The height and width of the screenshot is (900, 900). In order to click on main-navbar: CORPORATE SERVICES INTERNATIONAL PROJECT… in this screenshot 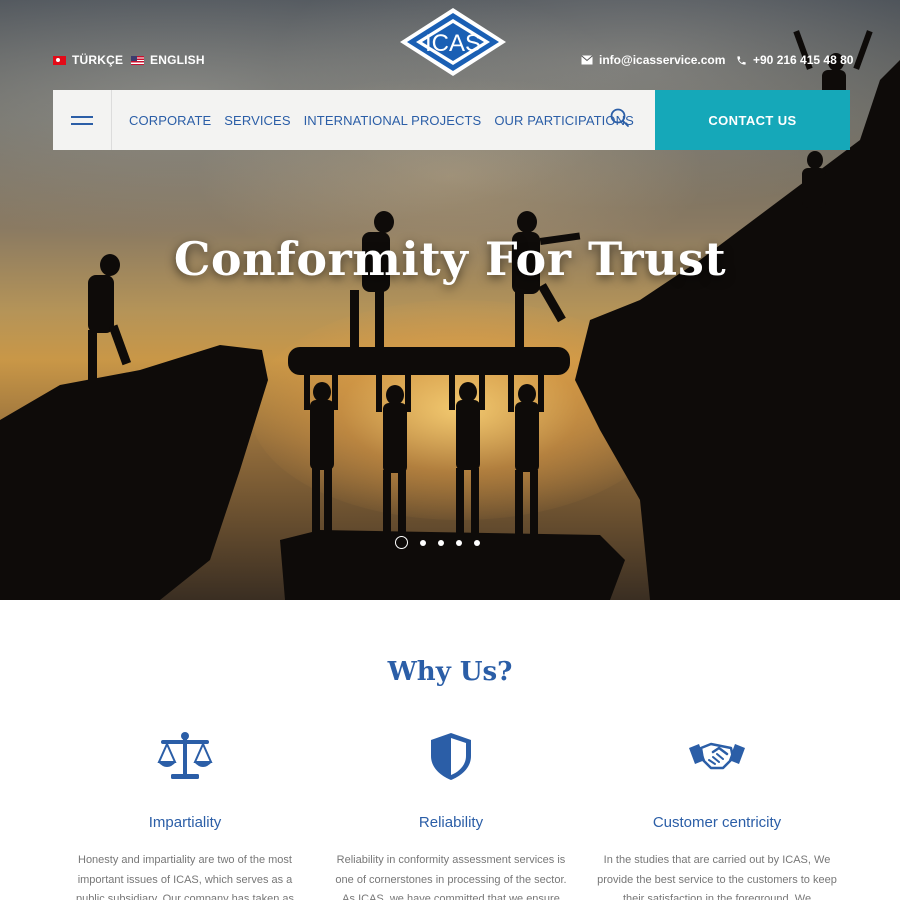, I will do `click(354, 120)`.